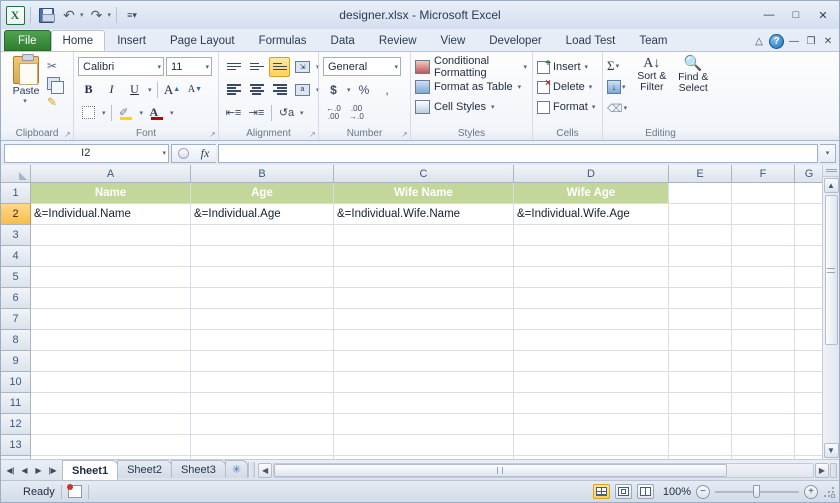 The image size is (840, 503). What do you see at coordinates (693, 75) in the screenshot?
I see `find-and-select-button: 🔍 Find & Select` at bounding box center [693, 75].